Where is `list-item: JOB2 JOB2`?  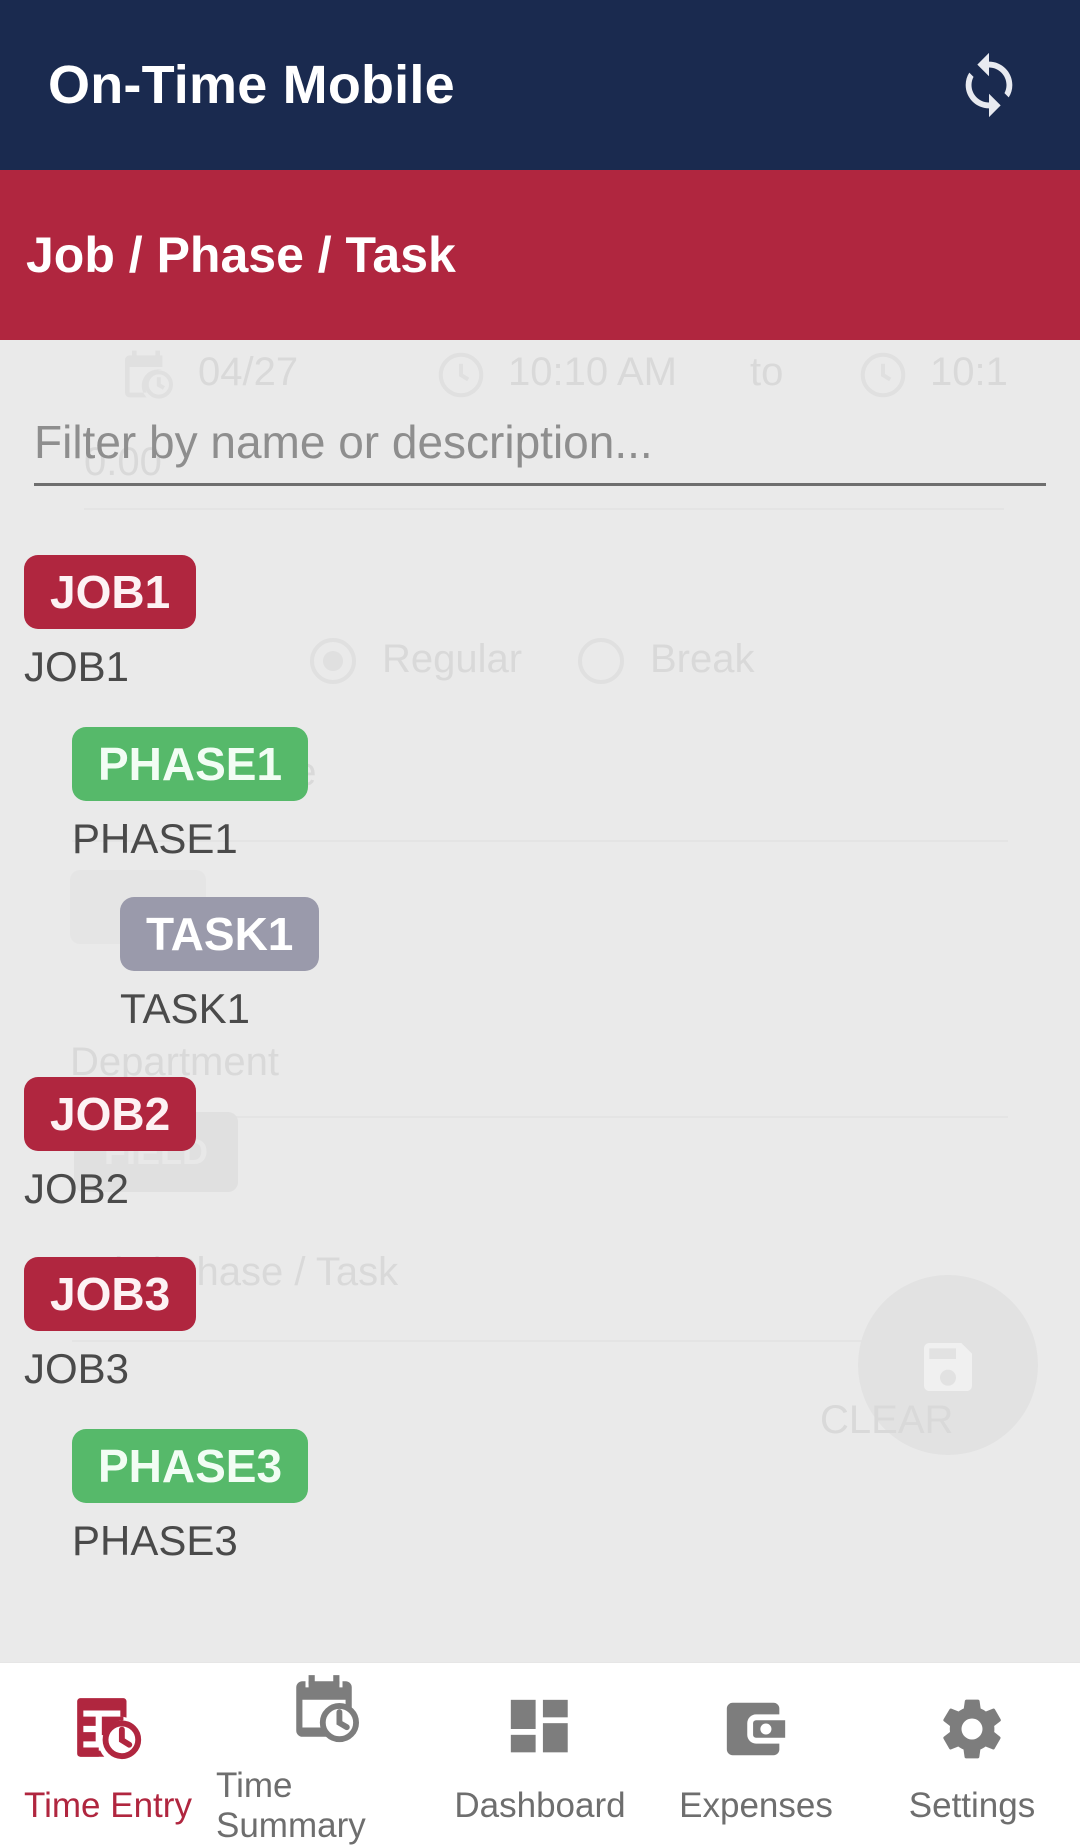
list-item: JOB2 JOB2 is located at coordinates (540, 1145).